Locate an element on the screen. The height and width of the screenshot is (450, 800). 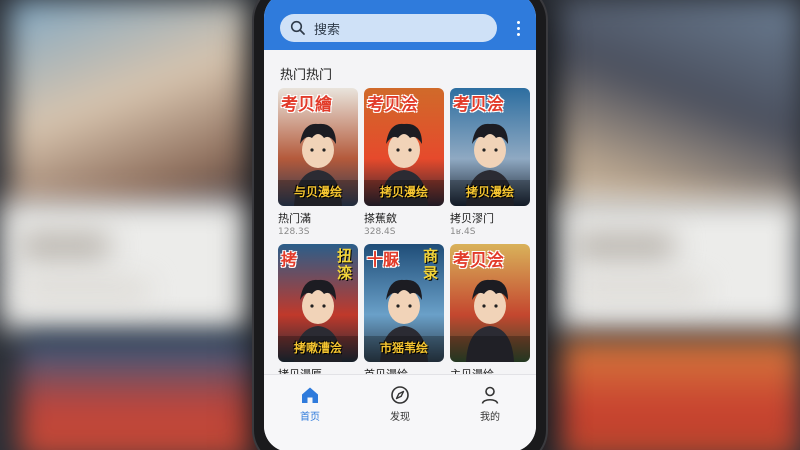
more-options-icon is located at coordinates (518, 28).